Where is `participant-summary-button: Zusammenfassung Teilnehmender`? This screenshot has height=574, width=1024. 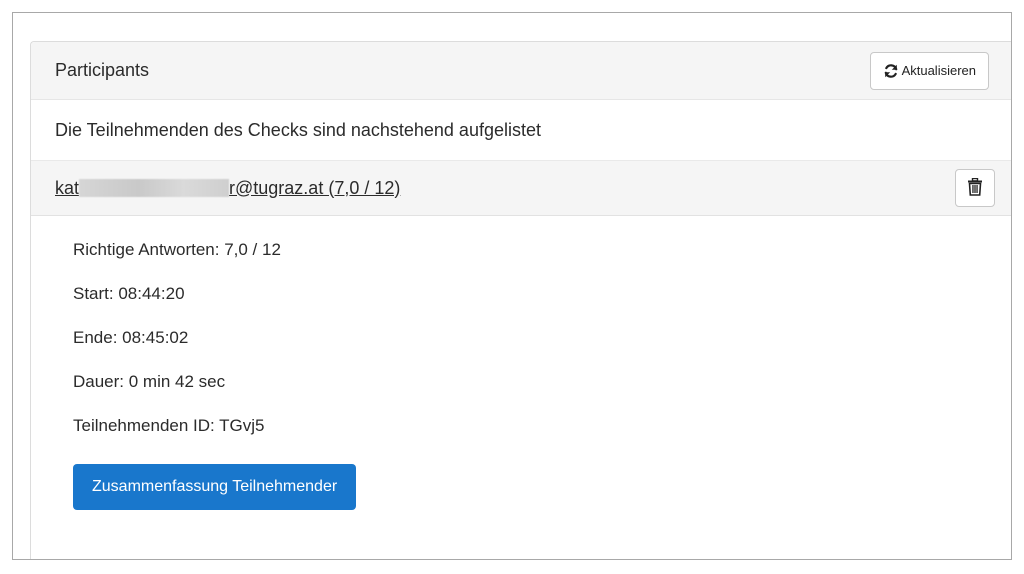 participant-summary-button: Zusammenfassung Teilnehmender is located at coordinates (215, 487).